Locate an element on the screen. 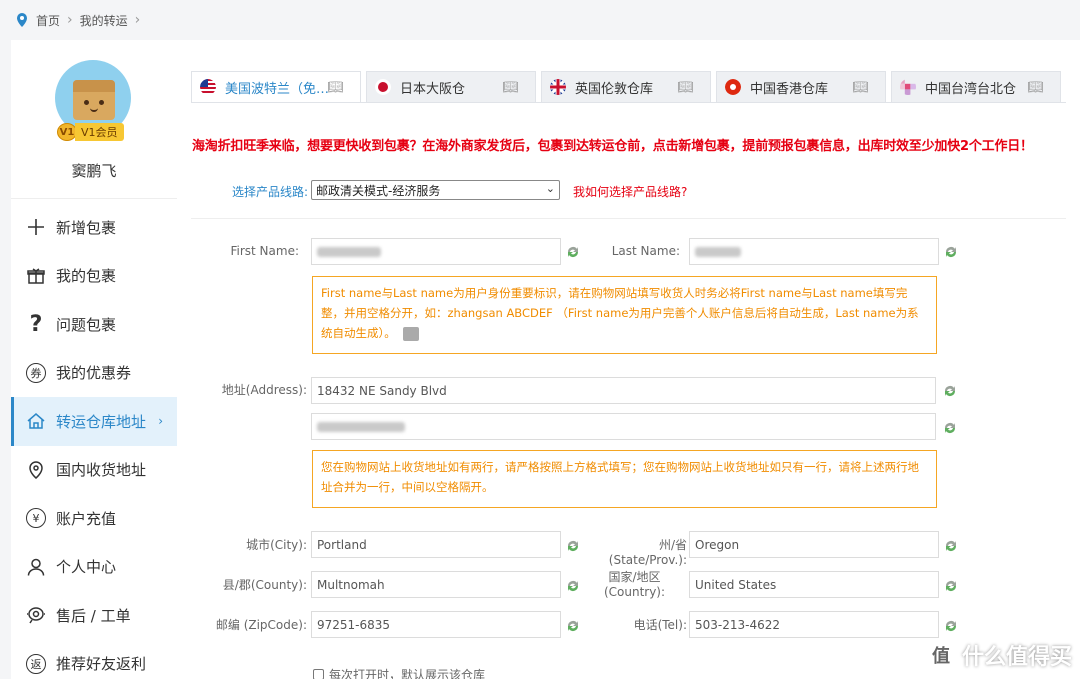 The image size is (1080, 679). sidebar-item-domestic-address: 国内收货地址 is located at coordinates (94, 470).